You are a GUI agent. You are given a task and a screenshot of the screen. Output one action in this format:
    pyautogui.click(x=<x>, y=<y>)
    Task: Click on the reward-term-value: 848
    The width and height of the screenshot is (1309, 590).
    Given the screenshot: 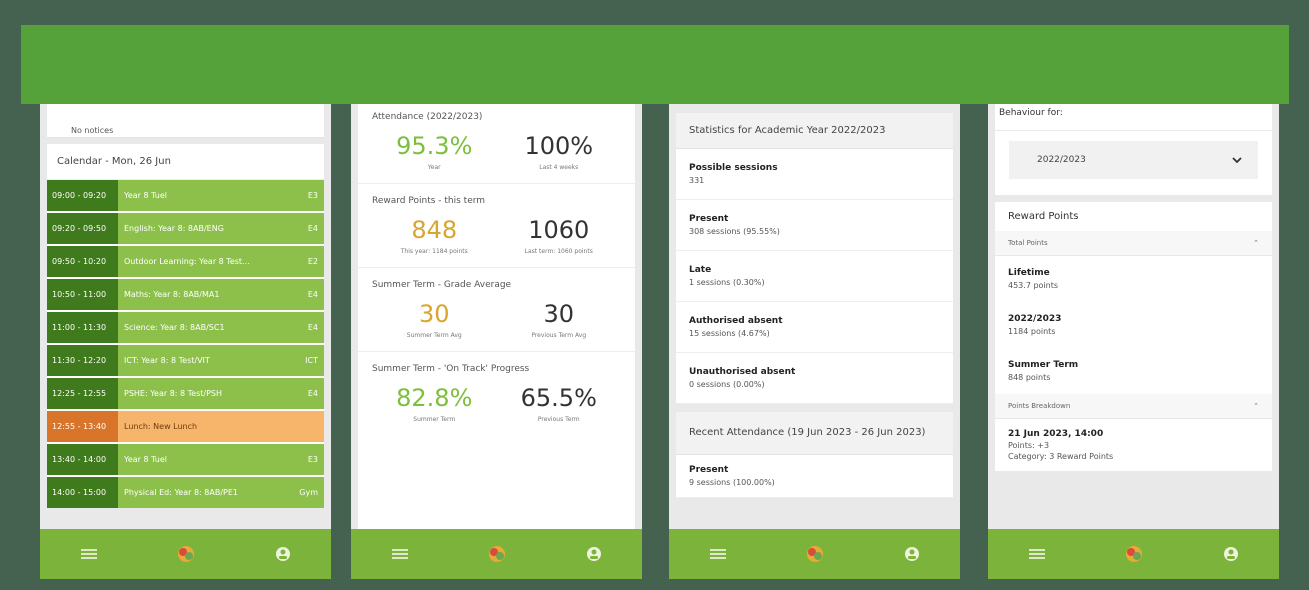 What is the action you would take?
    pyautogui.click(x=434, y=230)
    